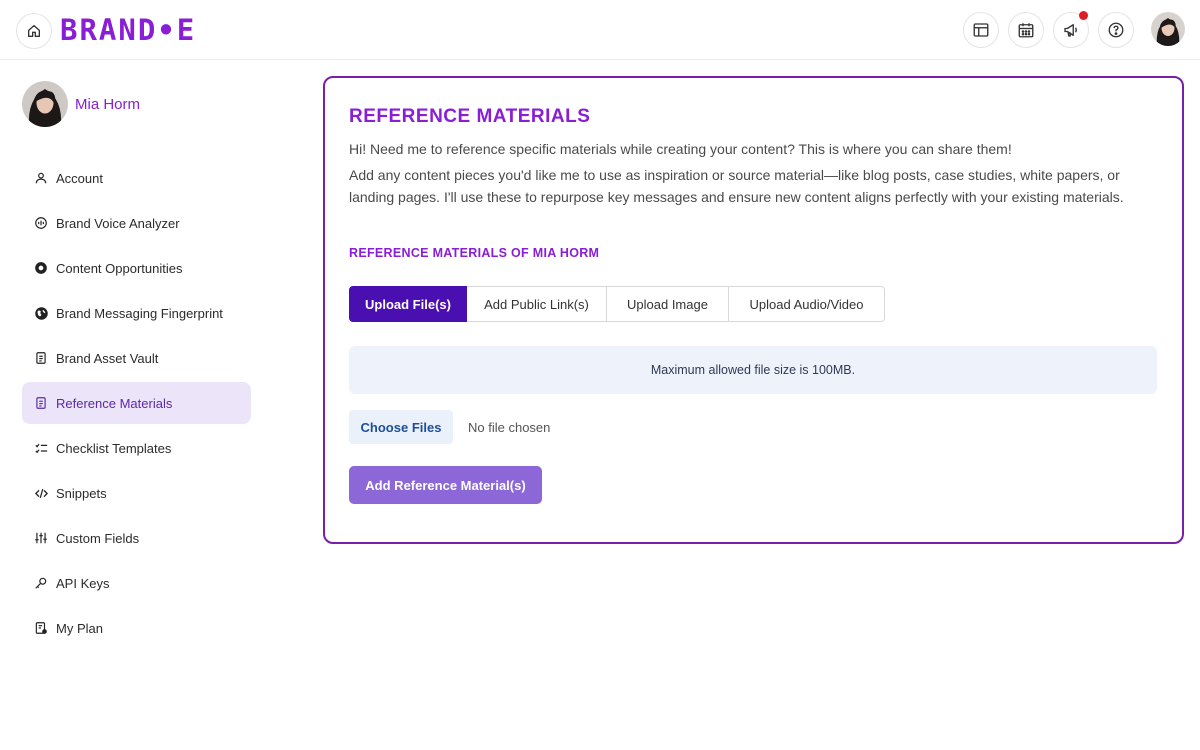 The width and height of the screenshot is (1200, 750). I want to click on tab-upload-files: Upload File(s), so click(408, 304).